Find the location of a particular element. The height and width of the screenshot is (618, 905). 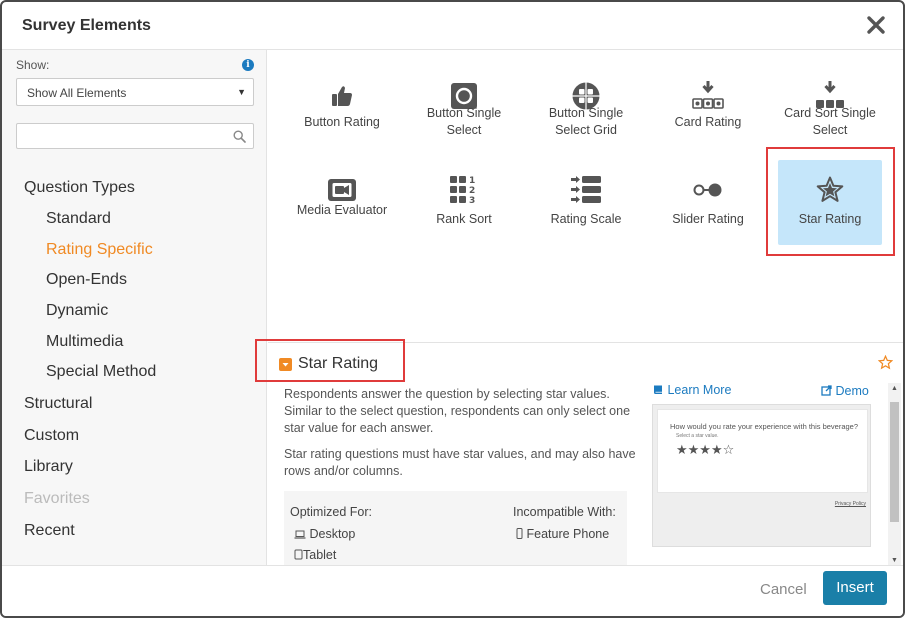

element-tile-label: Slider Rating is located at coordinates (708, 219).